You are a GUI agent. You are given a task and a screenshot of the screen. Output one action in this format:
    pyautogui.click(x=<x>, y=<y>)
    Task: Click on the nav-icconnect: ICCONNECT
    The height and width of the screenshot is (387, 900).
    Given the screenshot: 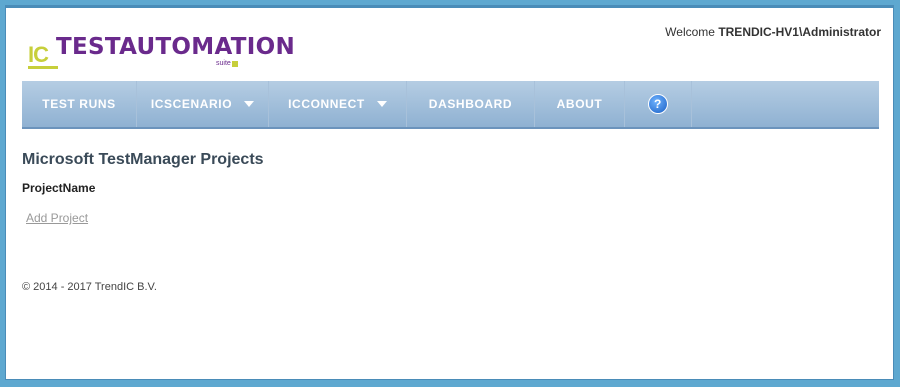 What is the action you would take?
    pyautogui.click(x=338, y=104)
    